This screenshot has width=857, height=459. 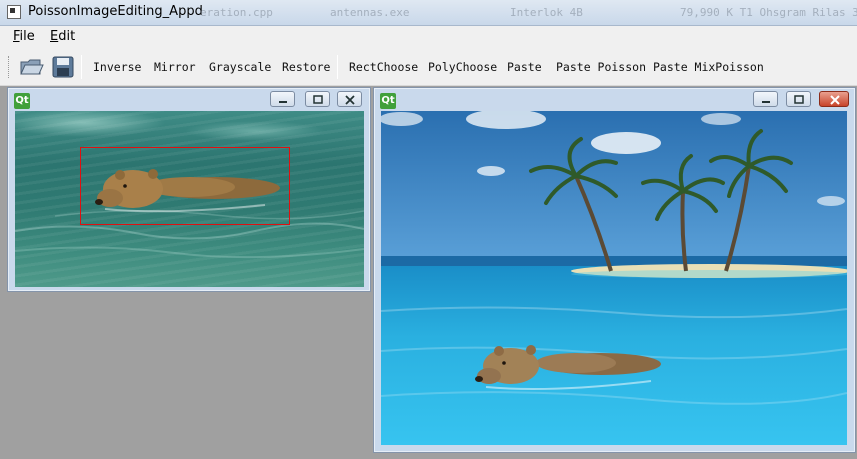 What do you see at coordinates (524, 67) in the screenshot?
I see `paste-button: Paste` at bounding box center [524, 67].